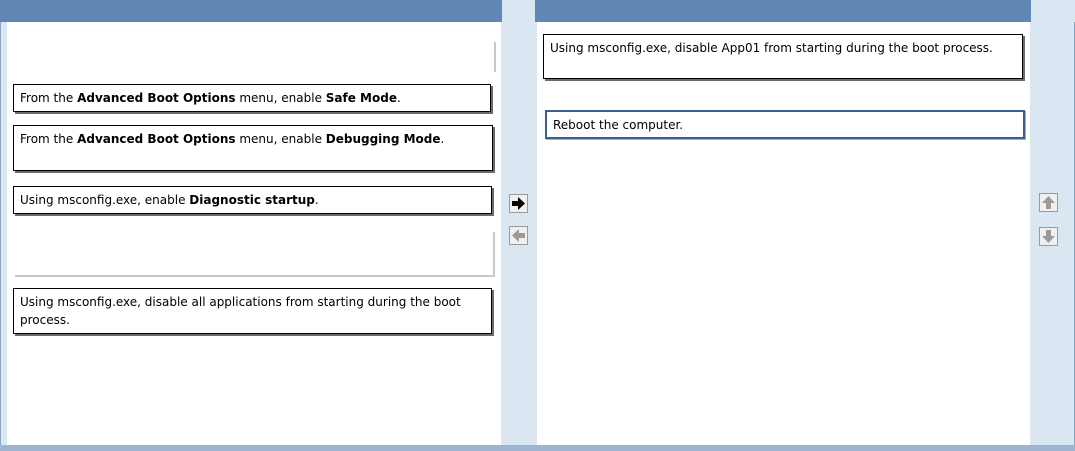 Image resolution: width=1075 pixels, height=451 pixels. Describe the element at coordinates (105, 200) in the screenshot. I see `item-text: Using msconfig.exe, enable` at that location.